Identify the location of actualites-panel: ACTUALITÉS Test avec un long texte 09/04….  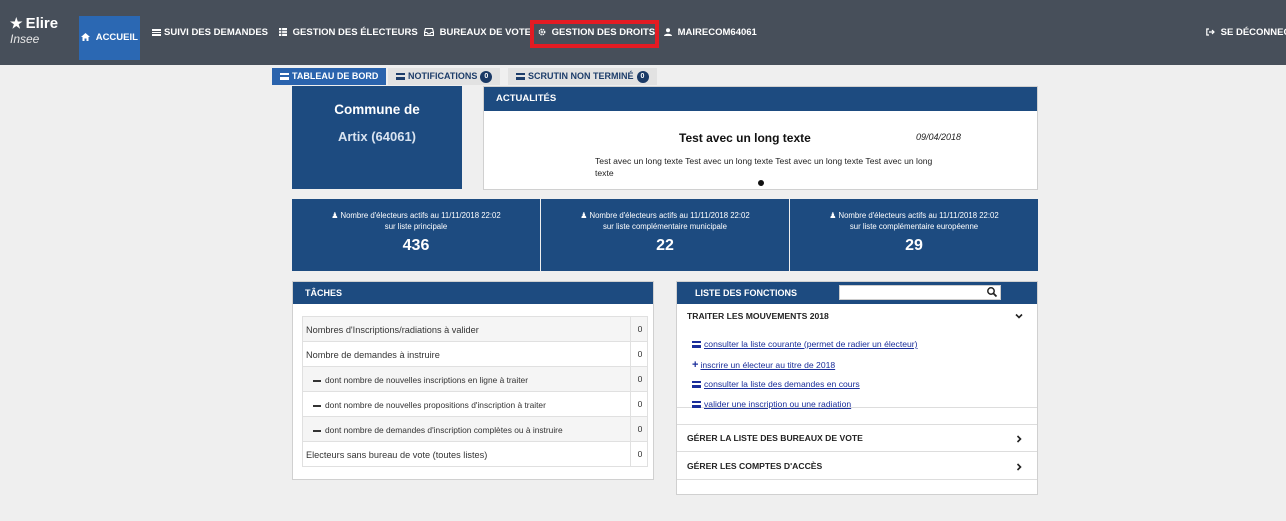
(760, 138).